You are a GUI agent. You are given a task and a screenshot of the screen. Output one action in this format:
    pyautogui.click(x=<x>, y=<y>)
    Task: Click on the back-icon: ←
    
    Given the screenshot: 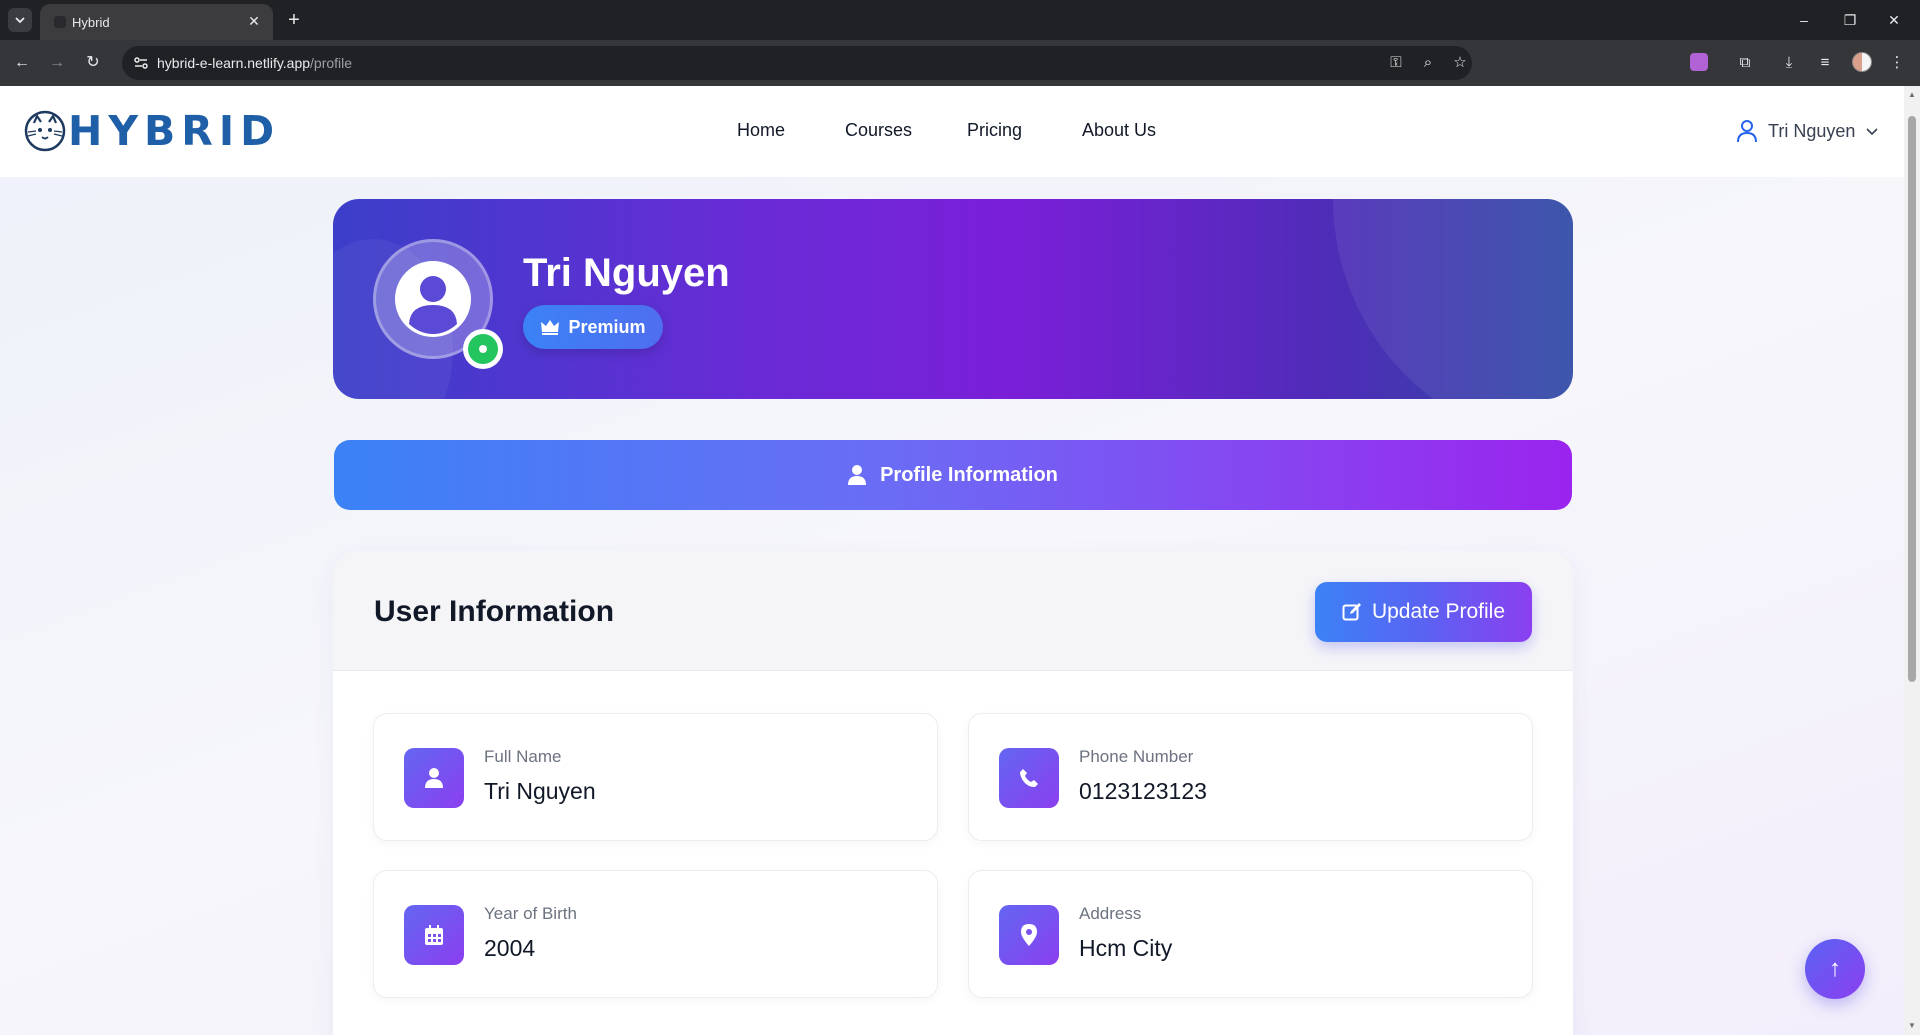 What is the action you would take?
    pyautogui.click(x=22, y=63)
    